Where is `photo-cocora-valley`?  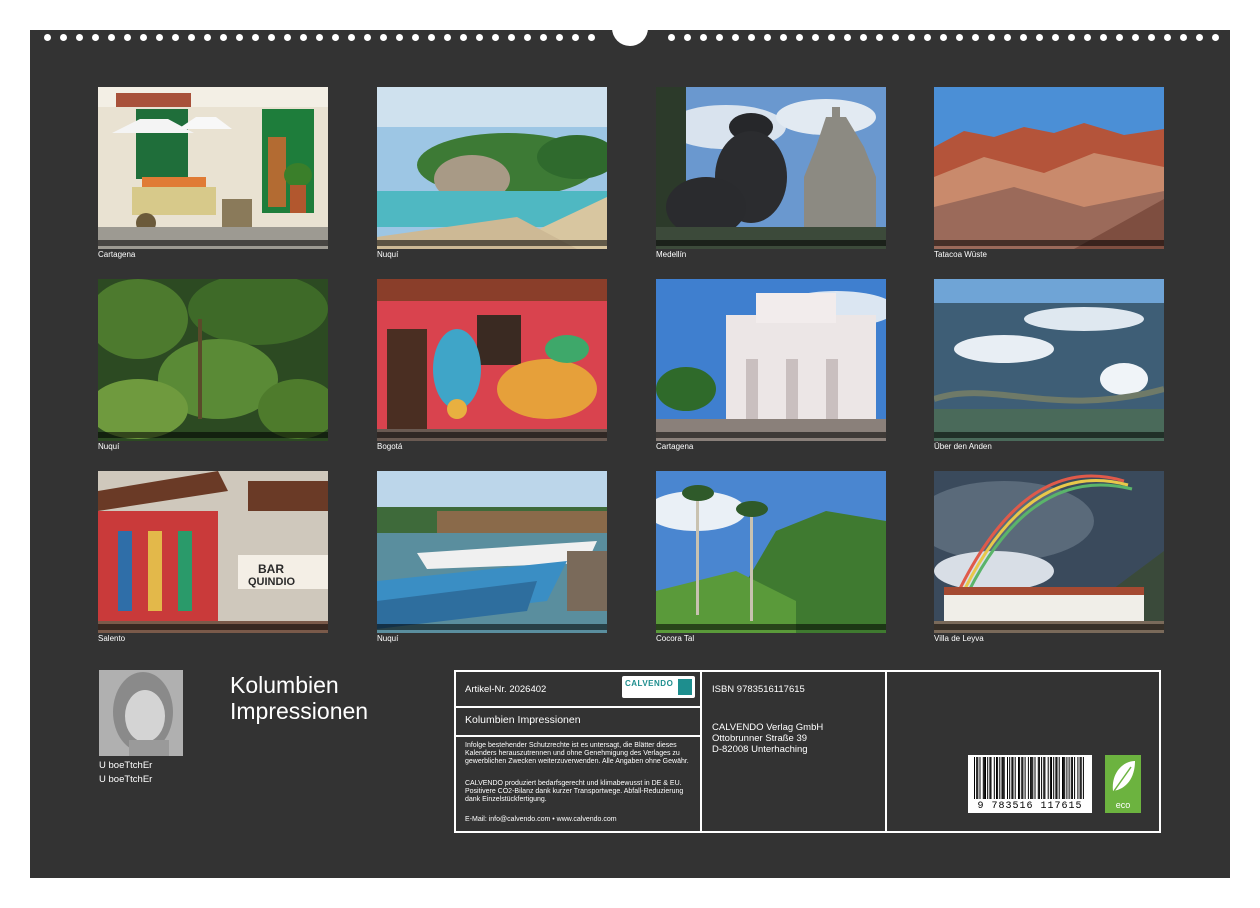 photo-cocora-valley is located at coordinates (771, 552).